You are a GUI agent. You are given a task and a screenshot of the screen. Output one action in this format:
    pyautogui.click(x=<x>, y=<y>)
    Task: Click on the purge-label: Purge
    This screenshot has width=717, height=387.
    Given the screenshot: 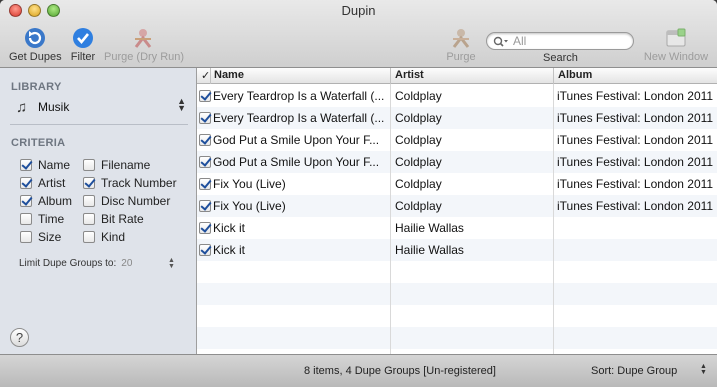 What is the action you would take?
    pyautogui.click(x=461, y=57)
    